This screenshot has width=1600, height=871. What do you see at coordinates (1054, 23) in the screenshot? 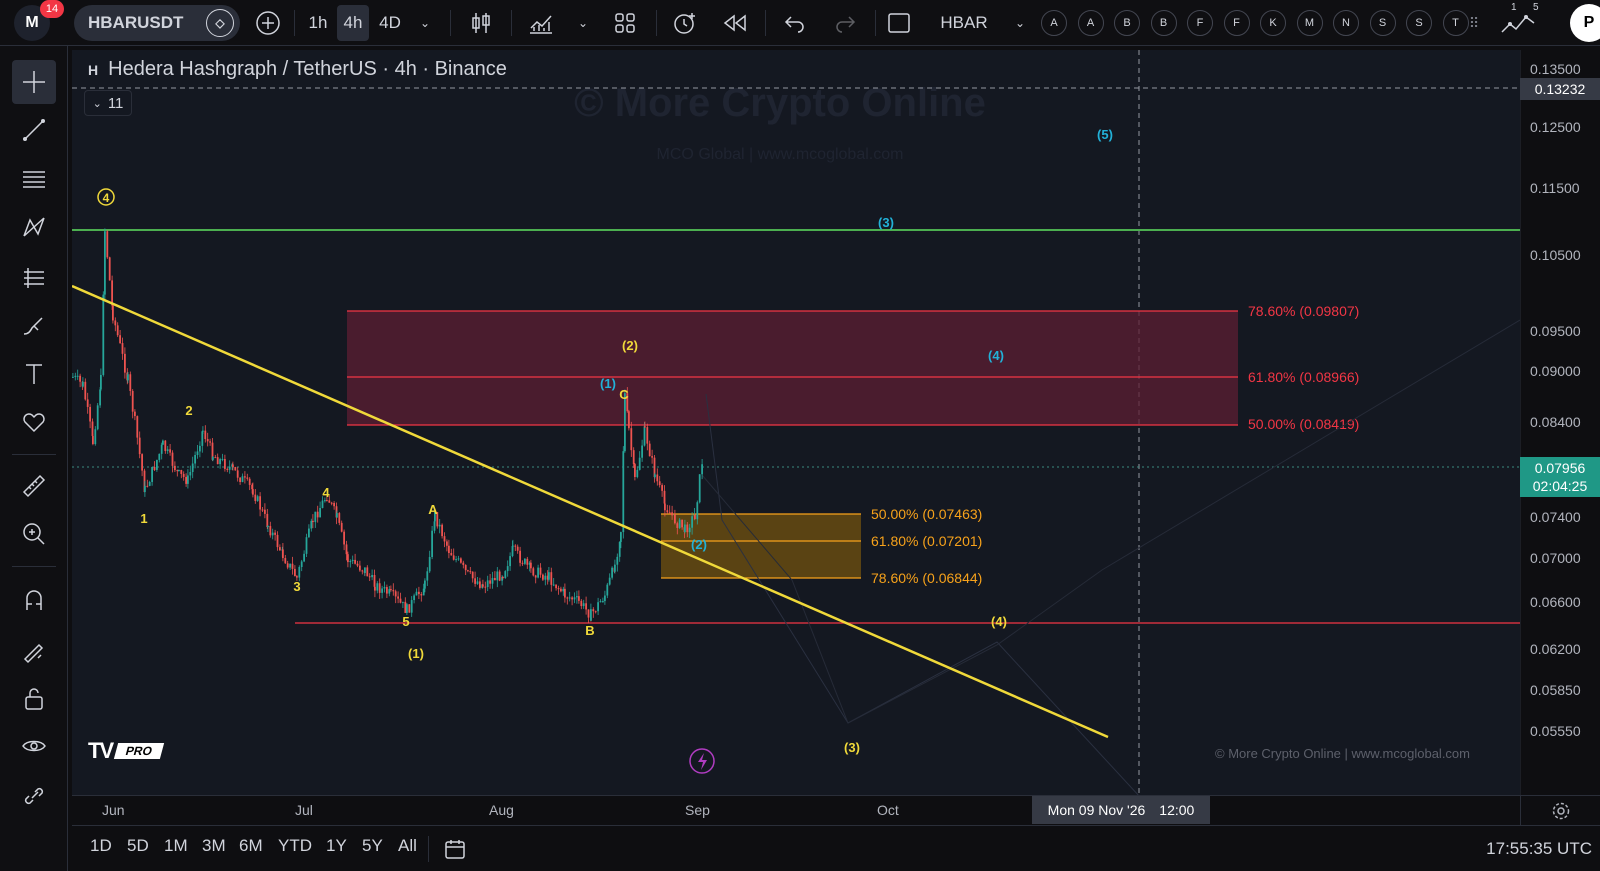
I see `quick-button-a-0: A` at bounding box center [1054, 23].